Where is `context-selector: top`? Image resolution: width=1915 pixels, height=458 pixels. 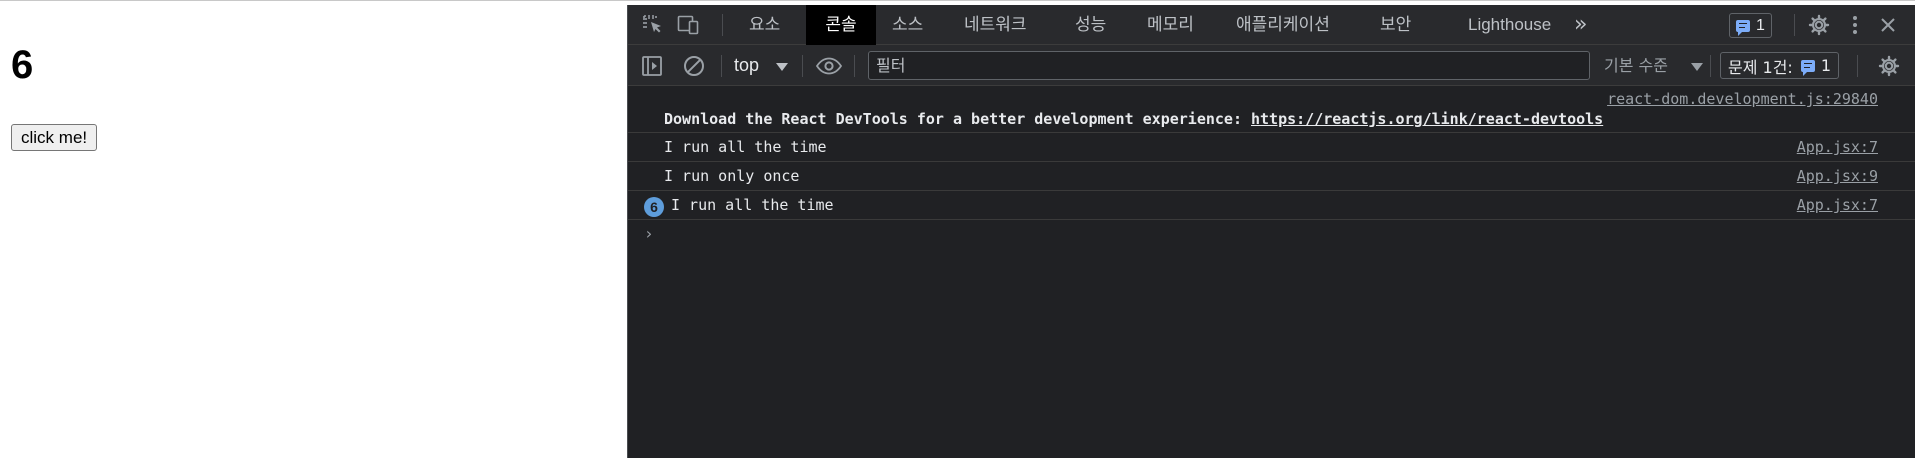 context-selector: top is located at coordinates (746, 65).